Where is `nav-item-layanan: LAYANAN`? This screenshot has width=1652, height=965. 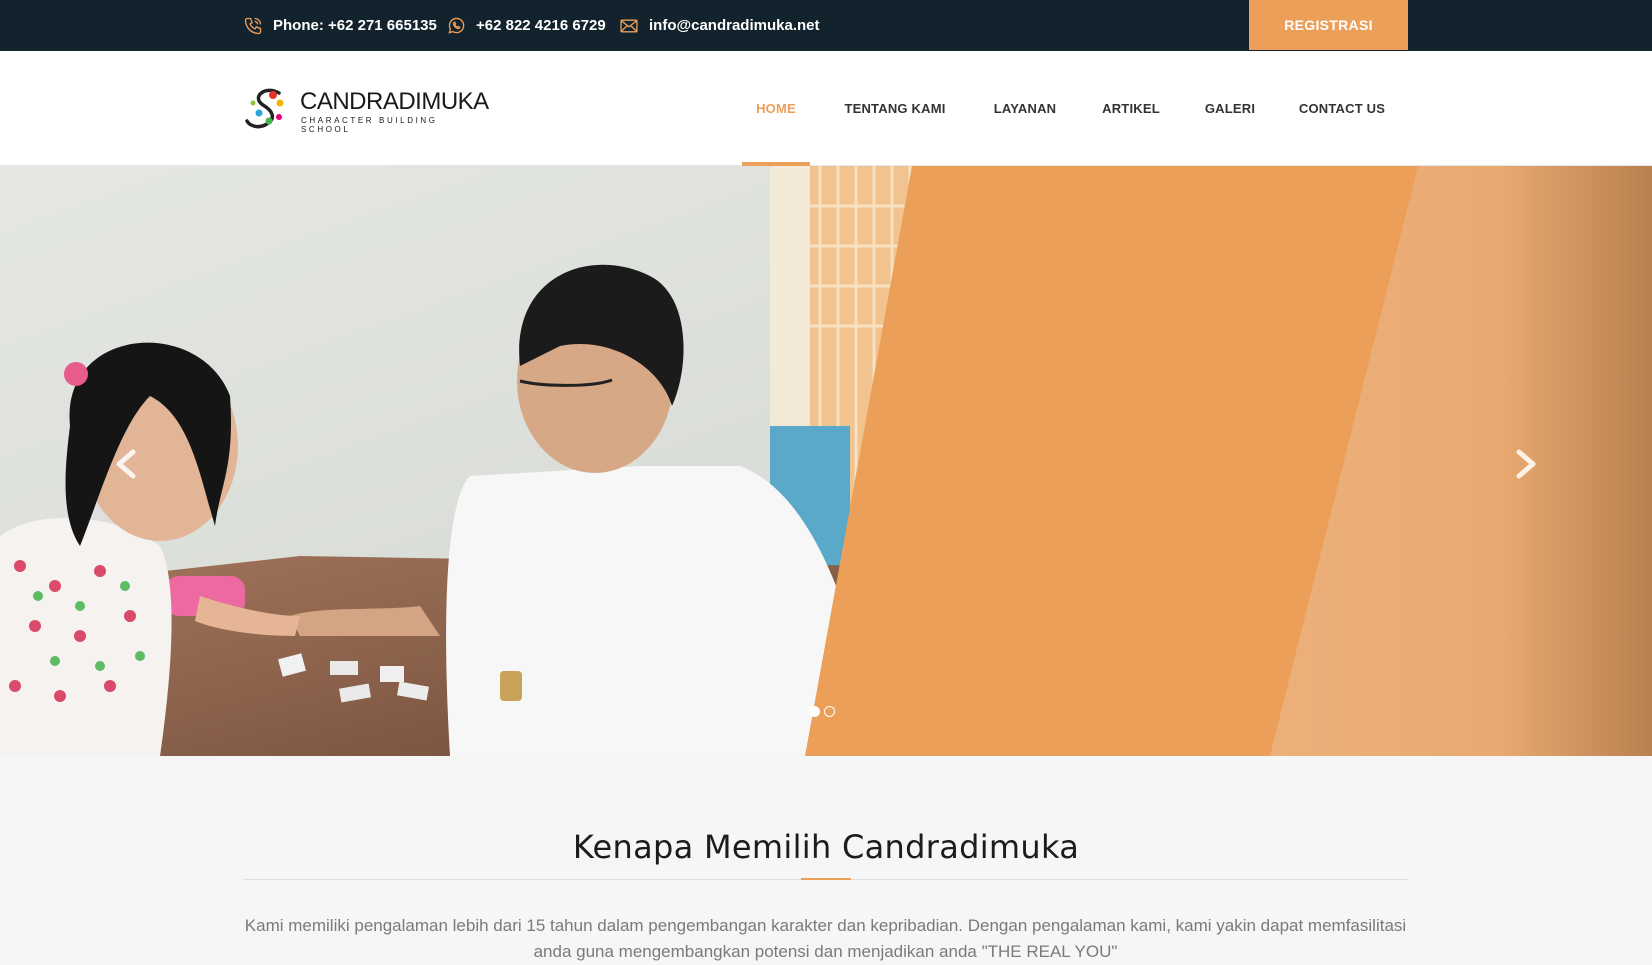 nav-item-layanan: LAYANAN is located at coordinates (1025, 108).